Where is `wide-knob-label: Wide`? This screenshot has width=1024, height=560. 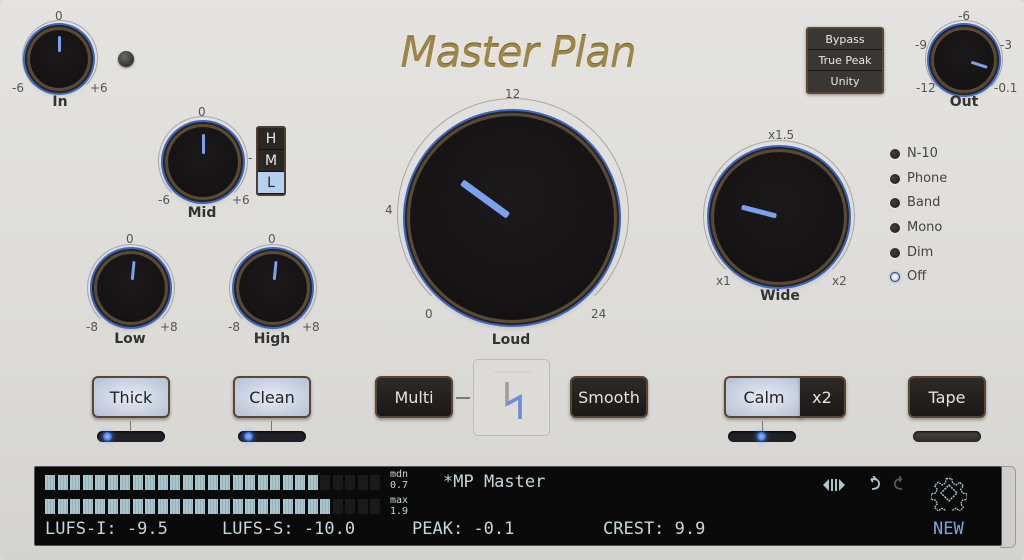
wide-knob-label: Wide is located at coordinates (780, 296).